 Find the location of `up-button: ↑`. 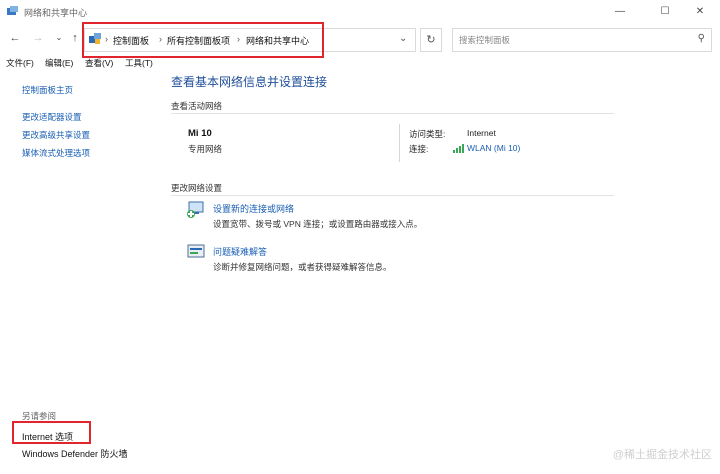

up-button: ↑ is located at coordinates (75, 38).